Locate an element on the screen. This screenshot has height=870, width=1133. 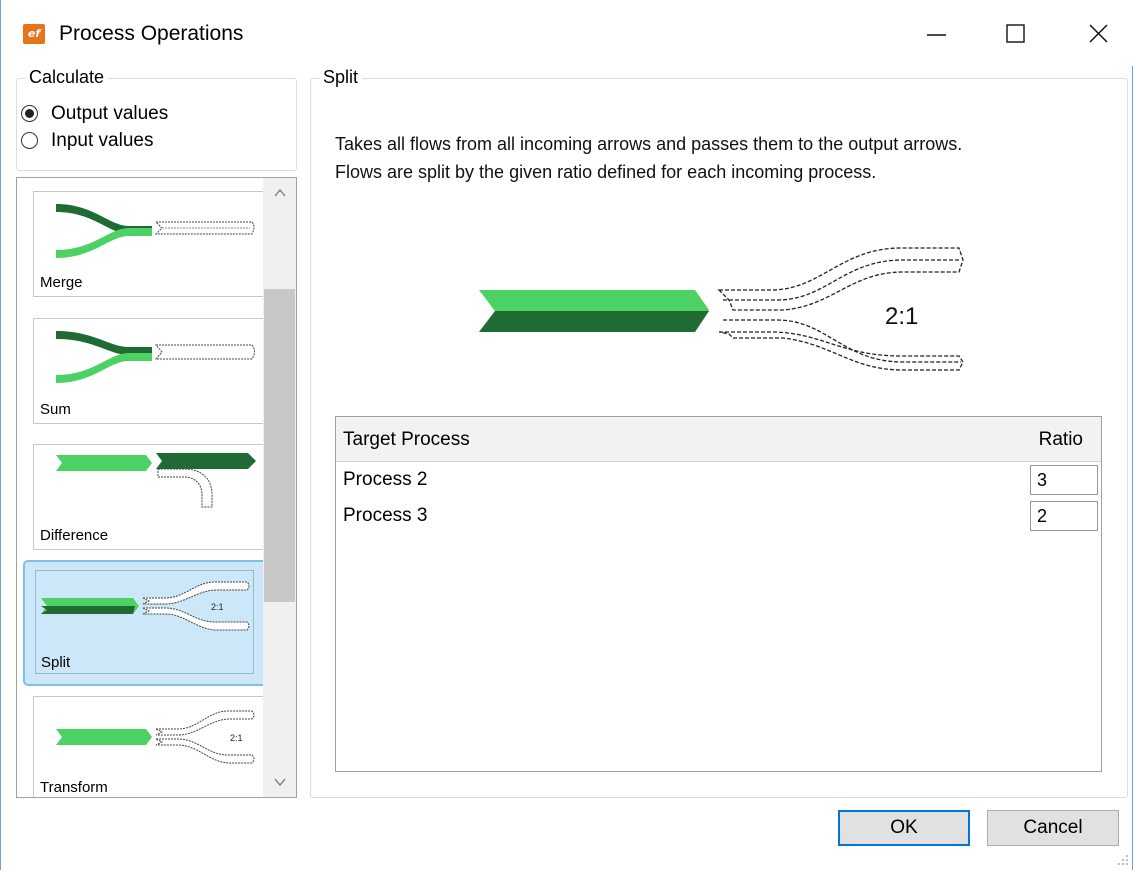
scroll-down-button is located at coordinates (279, 782).